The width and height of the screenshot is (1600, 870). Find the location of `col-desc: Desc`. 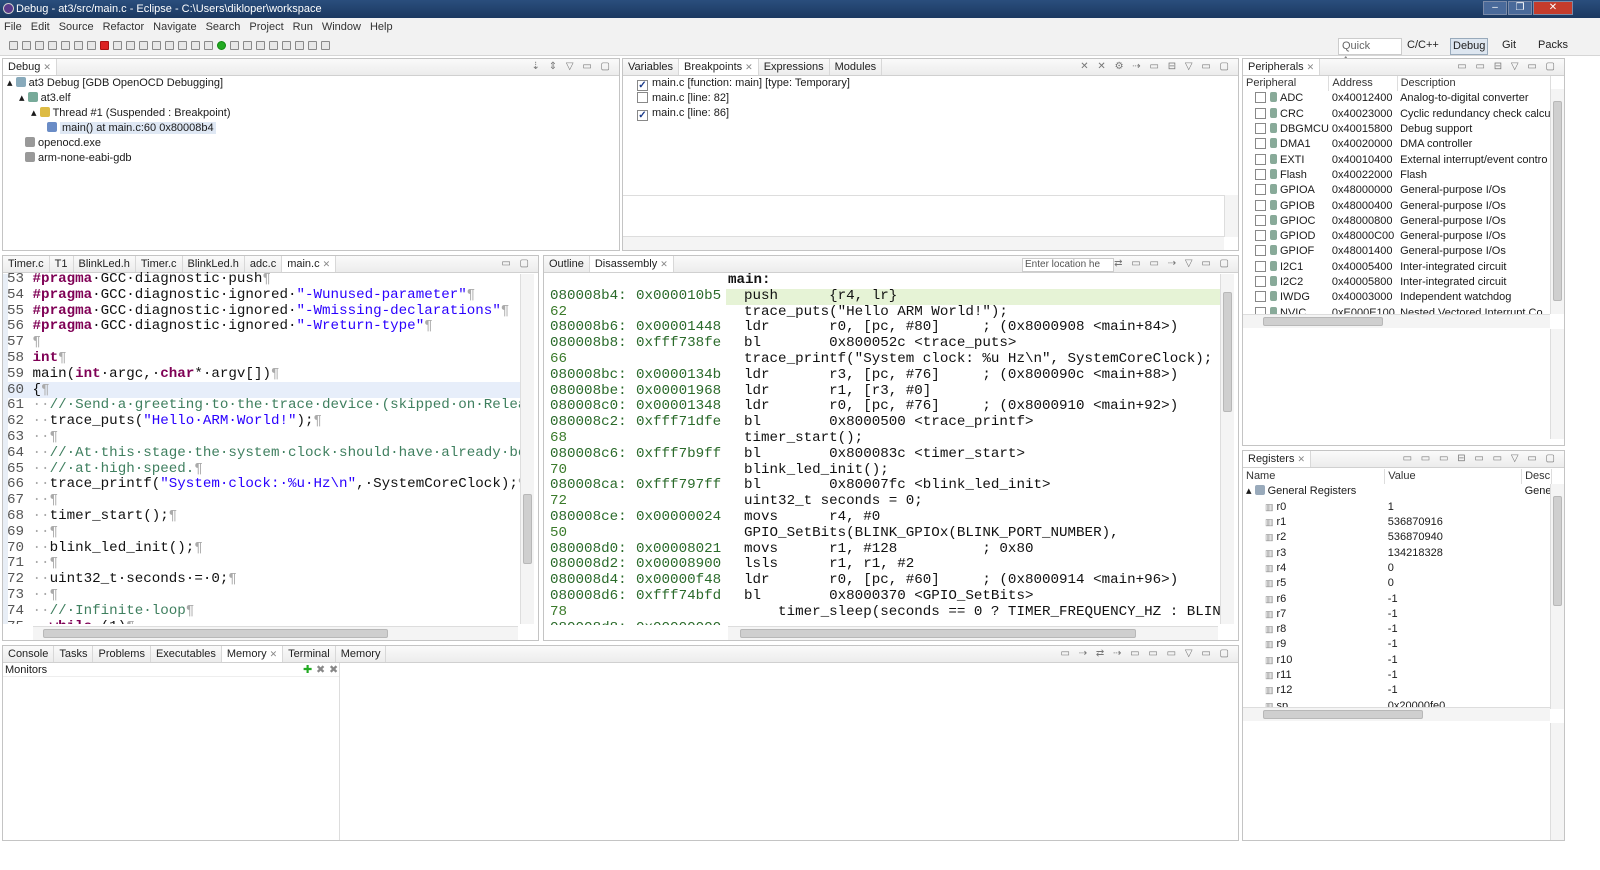

col-desc: Desc is located at coordinates (1536, 477).